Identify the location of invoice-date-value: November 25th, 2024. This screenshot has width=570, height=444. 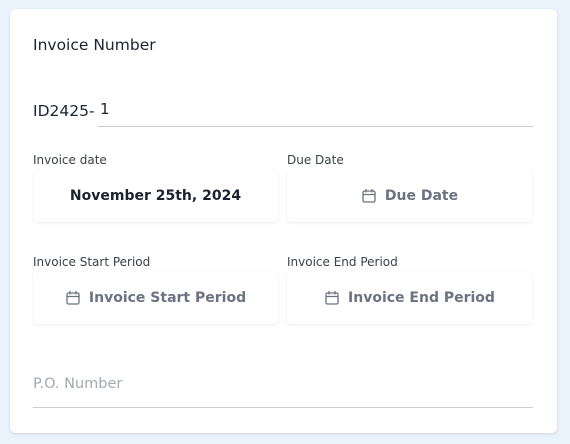
(155, 196).